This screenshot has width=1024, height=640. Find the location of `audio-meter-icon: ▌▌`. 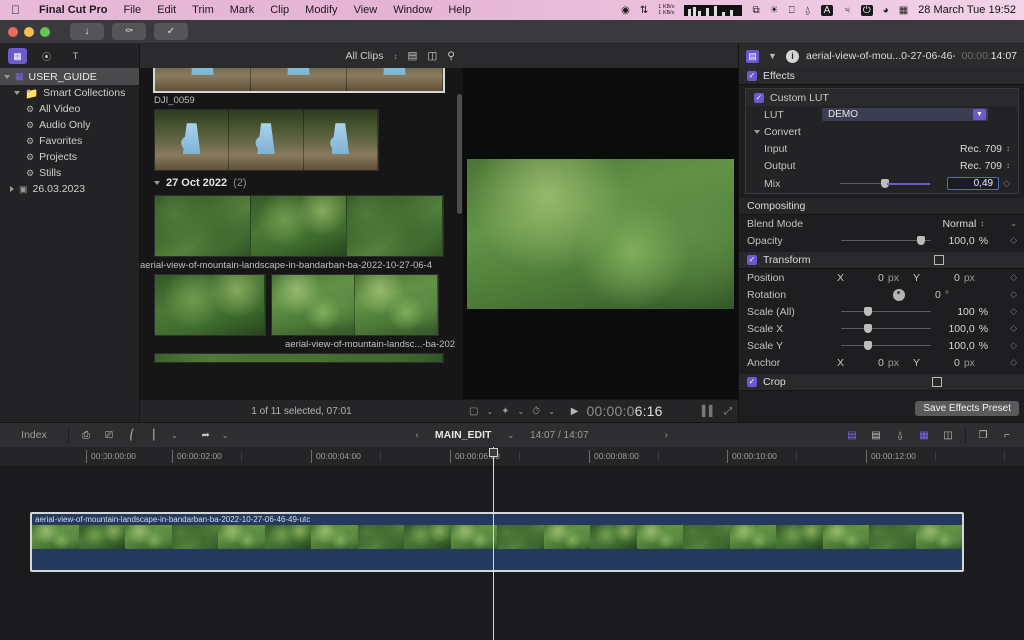

audio-meter-icon: ▌▌ is located at coordinates (709, 411).